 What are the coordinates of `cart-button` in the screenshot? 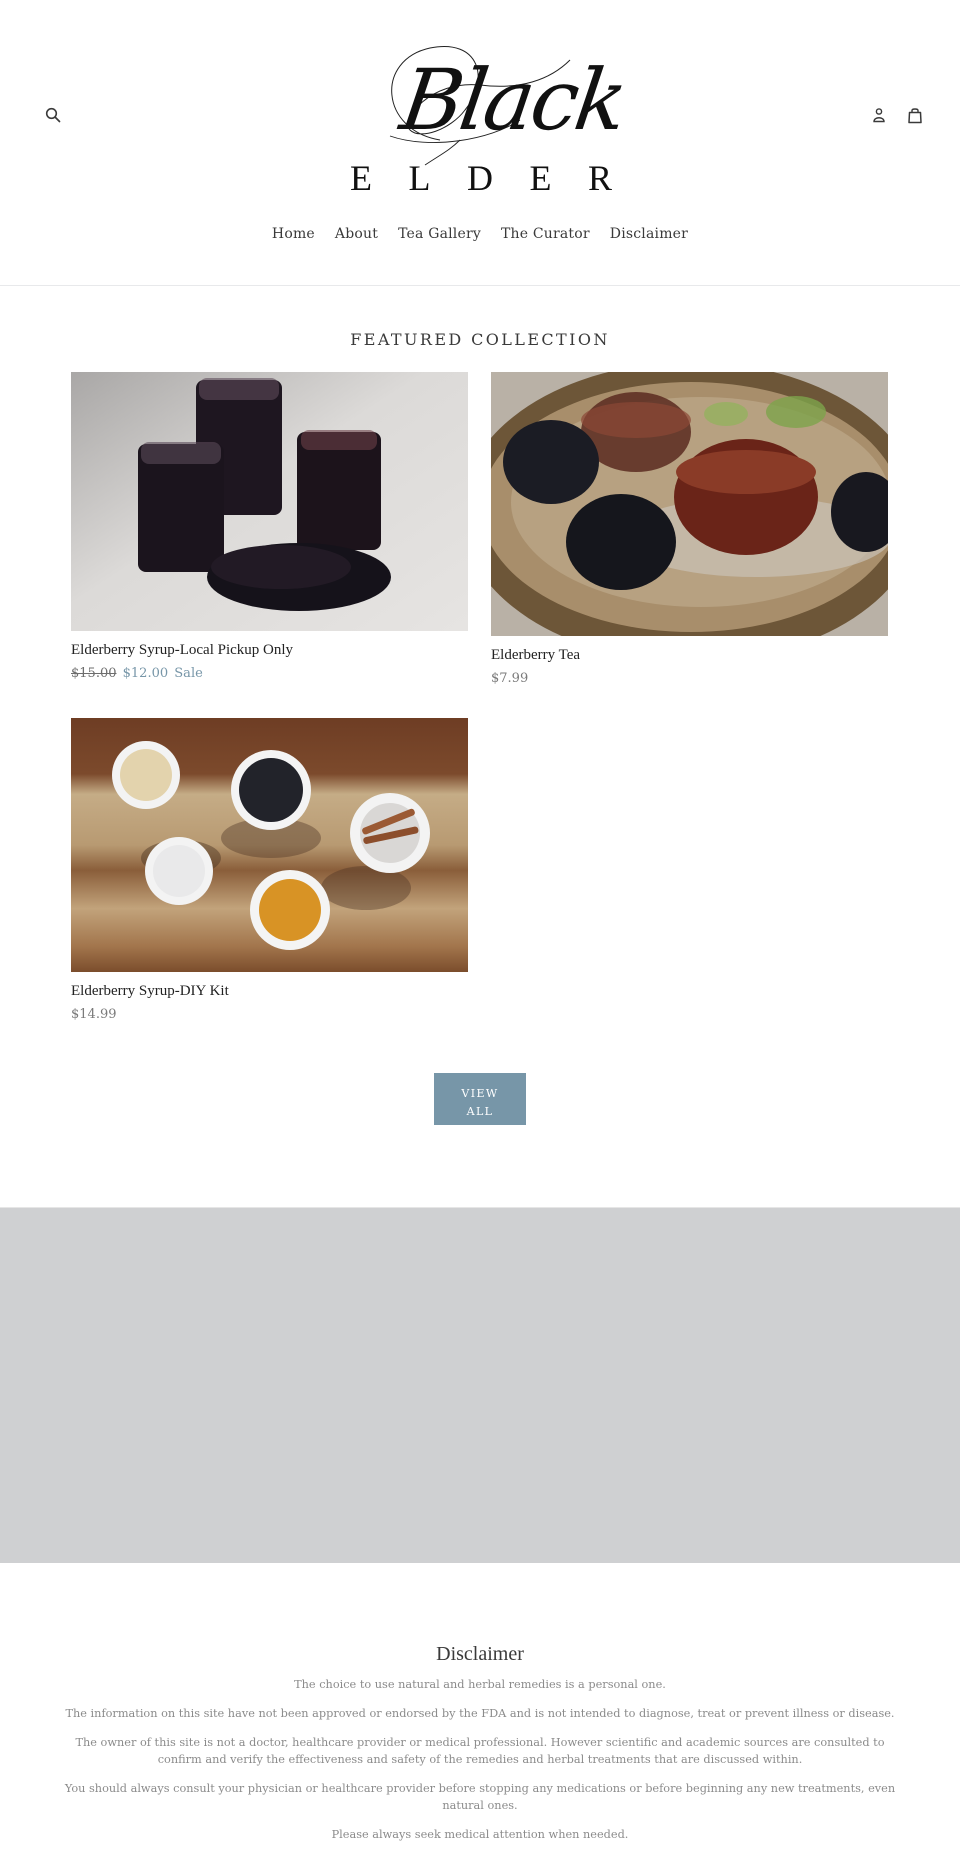 It's located at (915, 115).